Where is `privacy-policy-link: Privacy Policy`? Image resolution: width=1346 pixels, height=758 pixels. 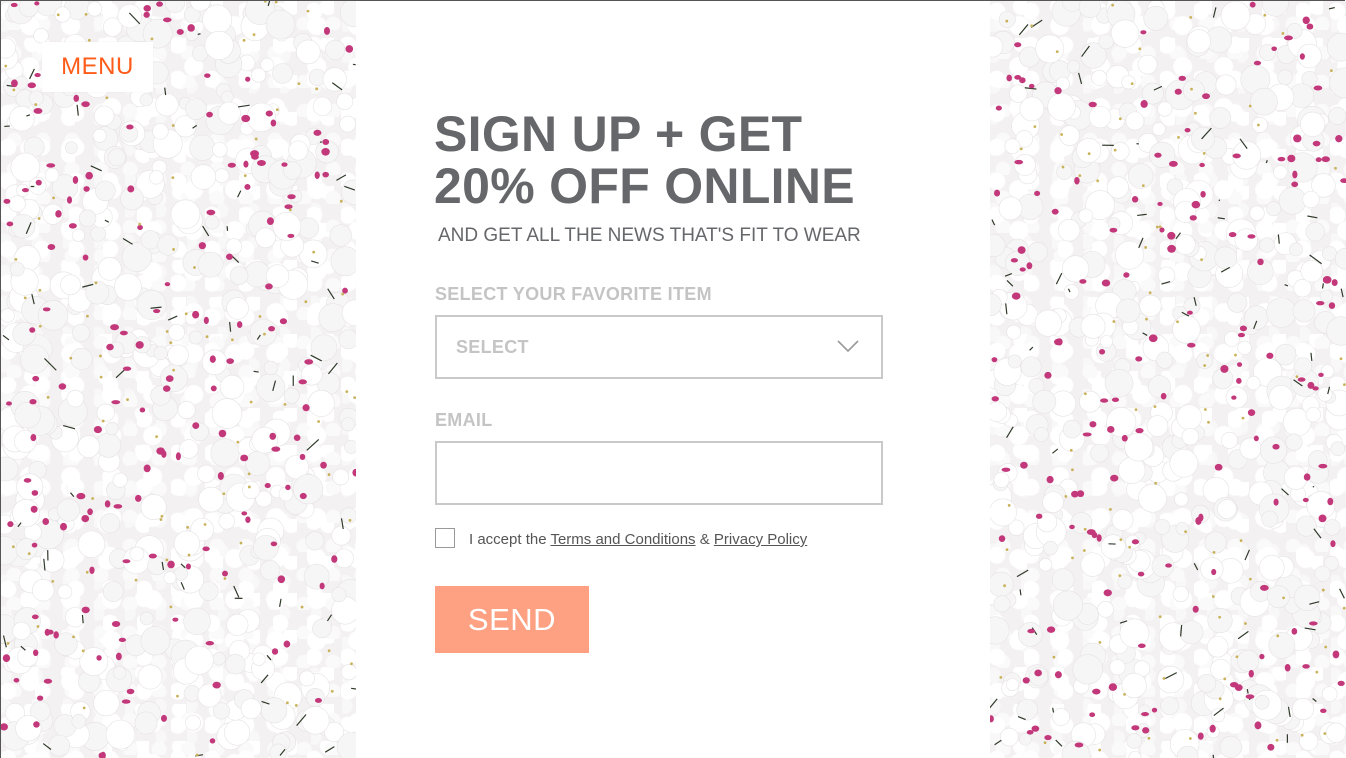
privacy-policy-link: Privacy Policy is located at coordinates (760, 539).